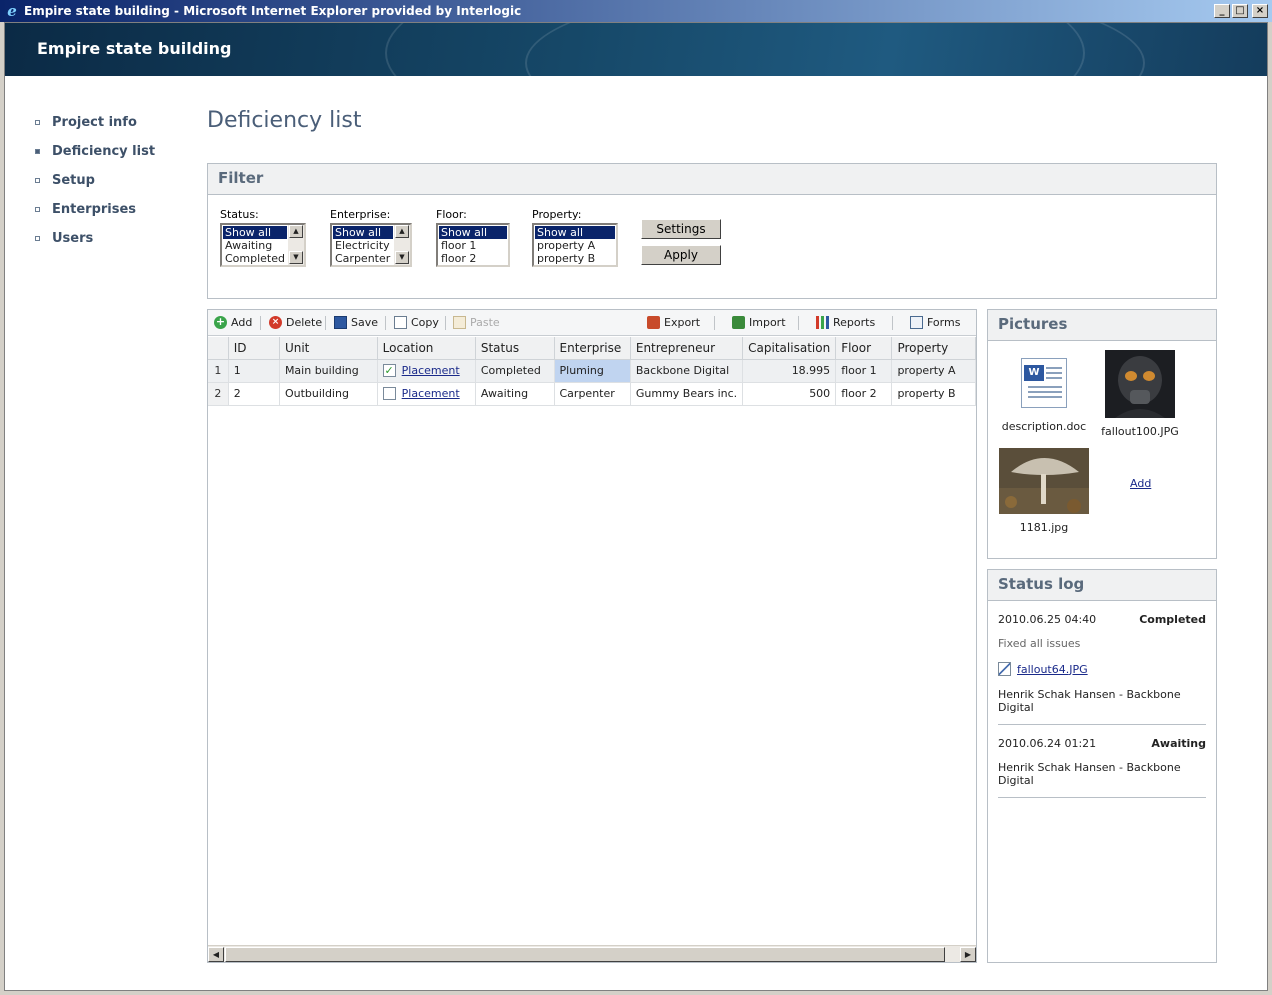 This screenshot has width=1272, height=995. What do you see at coordinates (1140, 483) in the screenshot?
I see `add-picture-link: Add` at bounding box center [1140, 483].